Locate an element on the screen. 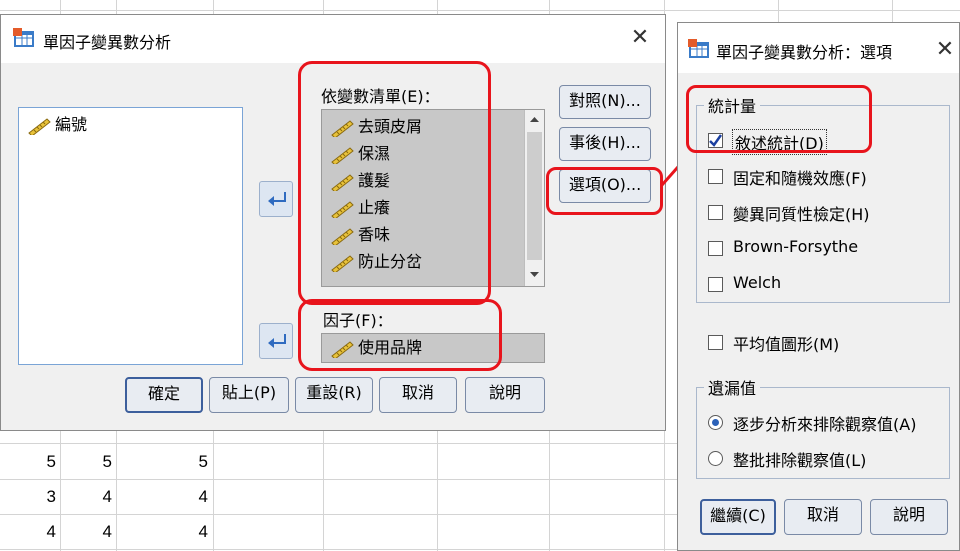  homogeneity-label: 變異同質性檢定(H) is located at coordinates (801, 213).